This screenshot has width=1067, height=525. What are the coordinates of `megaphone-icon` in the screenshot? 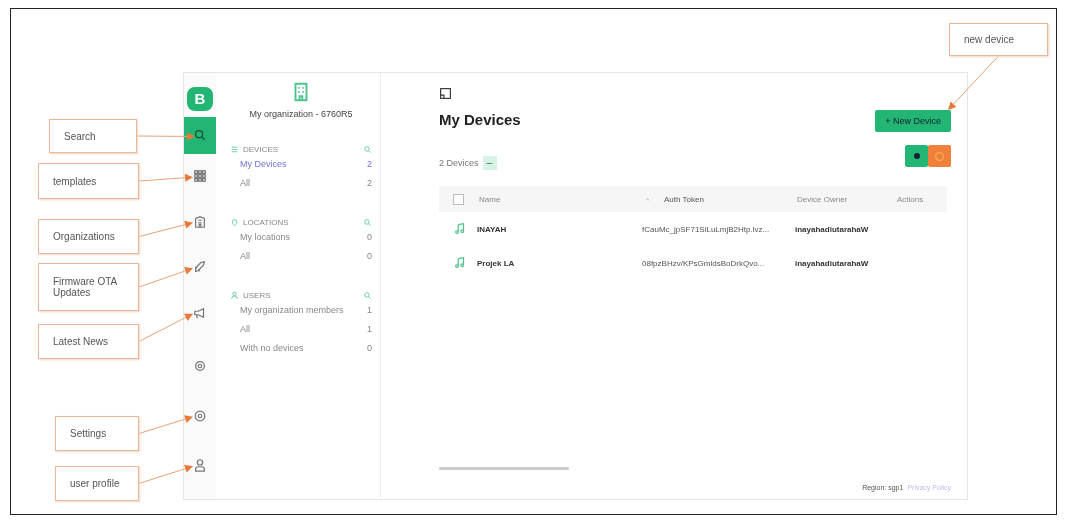 It's located at (200, 312).